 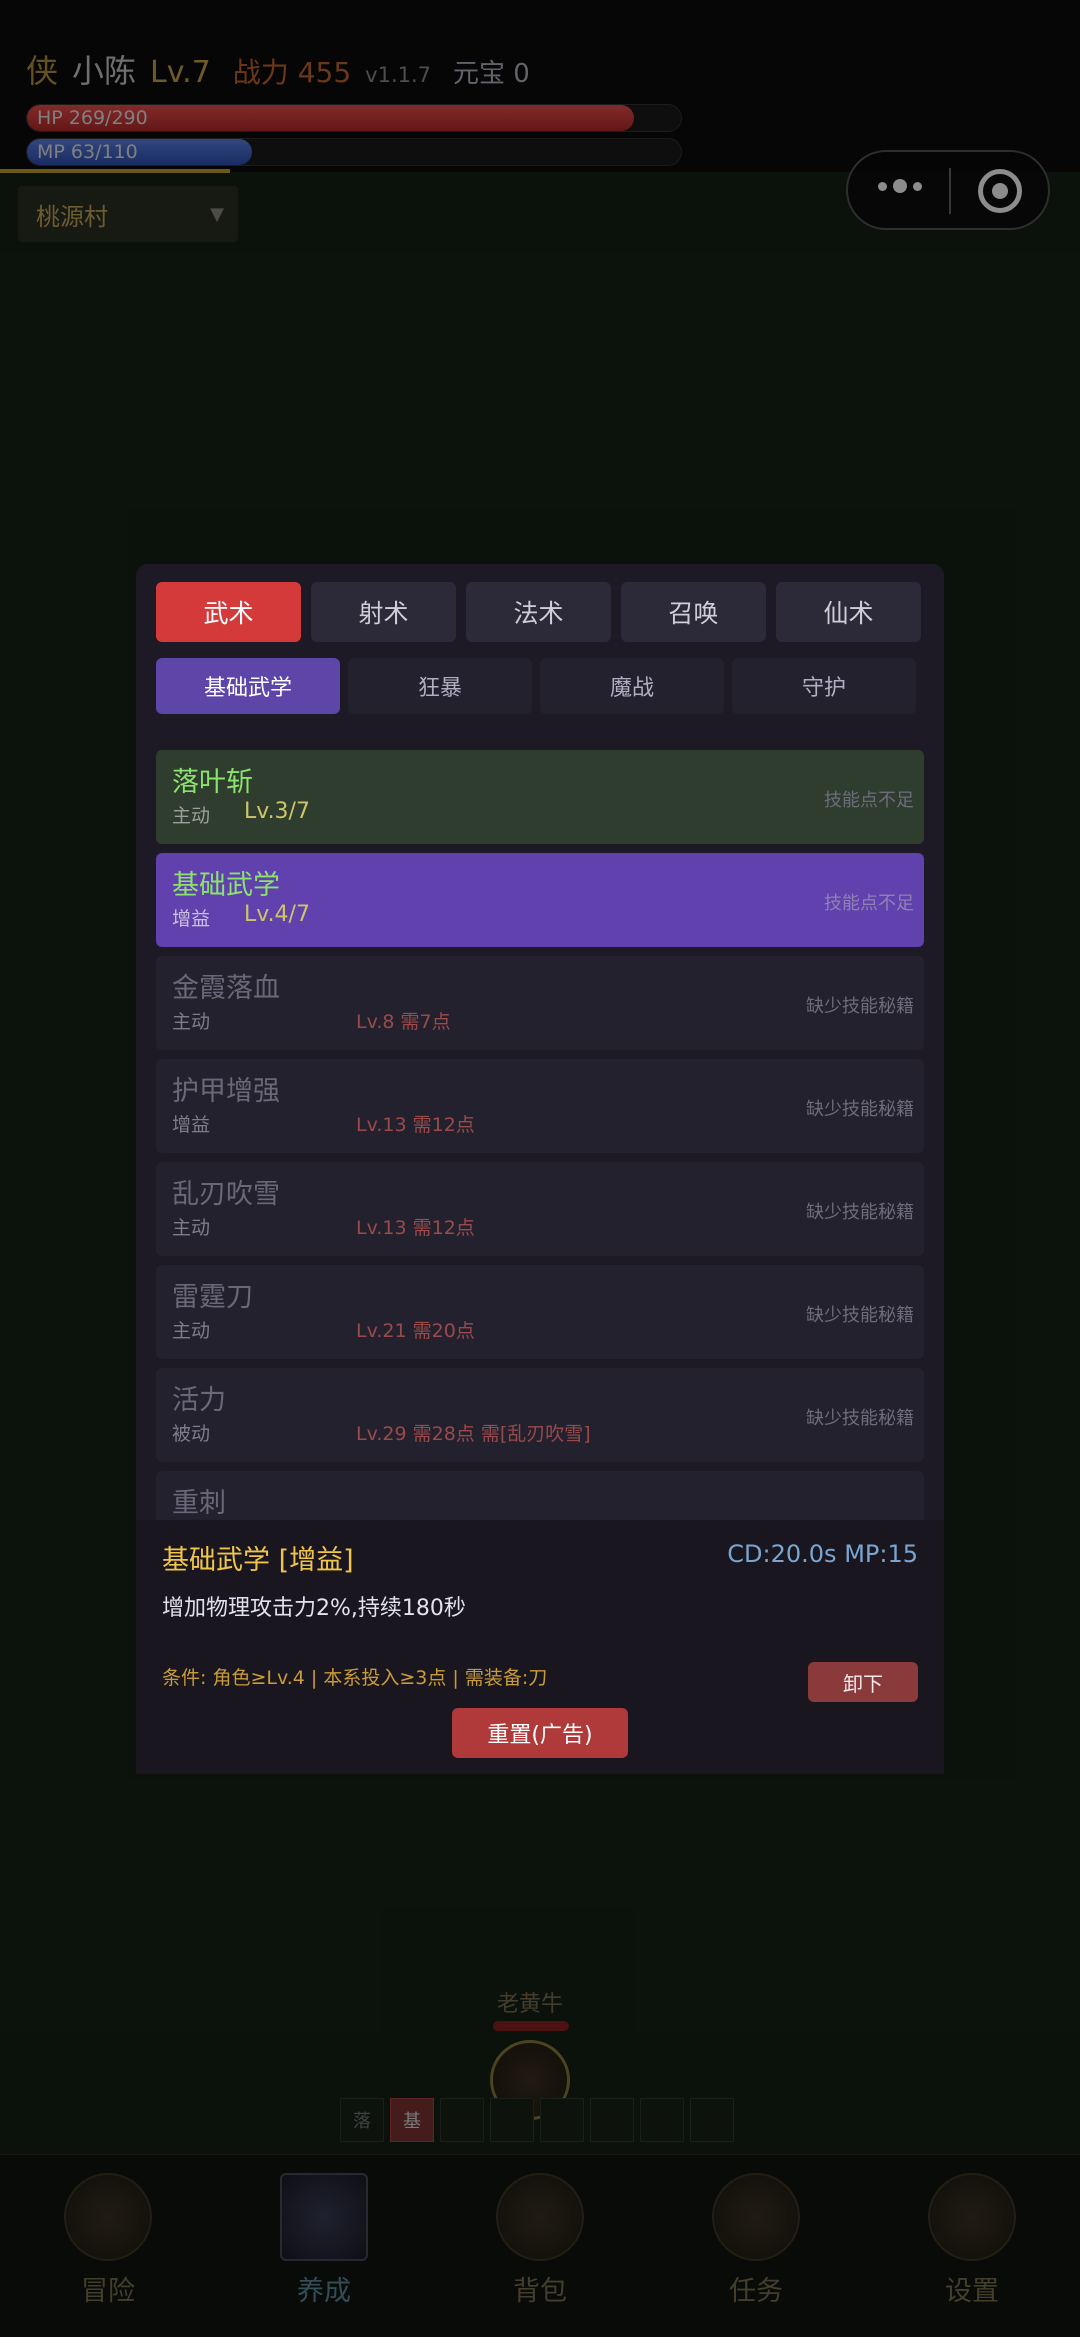 What do you see at coordinates (824, 686) in the screenshot?
I see `subtab-4: 守护` at bounding box center [824, 686].